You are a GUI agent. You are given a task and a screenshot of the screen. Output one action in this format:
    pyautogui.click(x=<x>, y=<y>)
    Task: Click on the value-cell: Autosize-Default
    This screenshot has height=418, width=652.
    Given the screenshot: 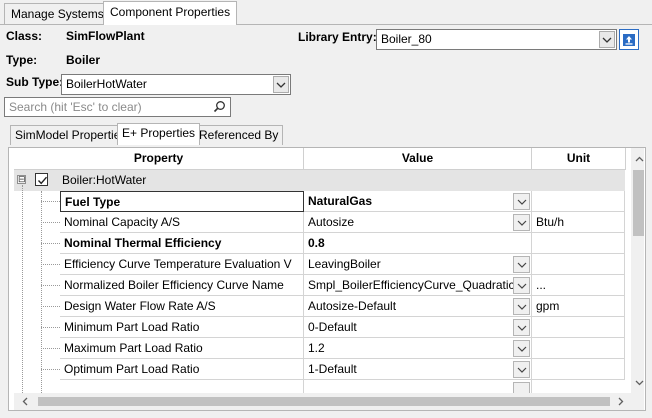 What is the action you would take?
    pyautogui.click(x=418, y=306)
    